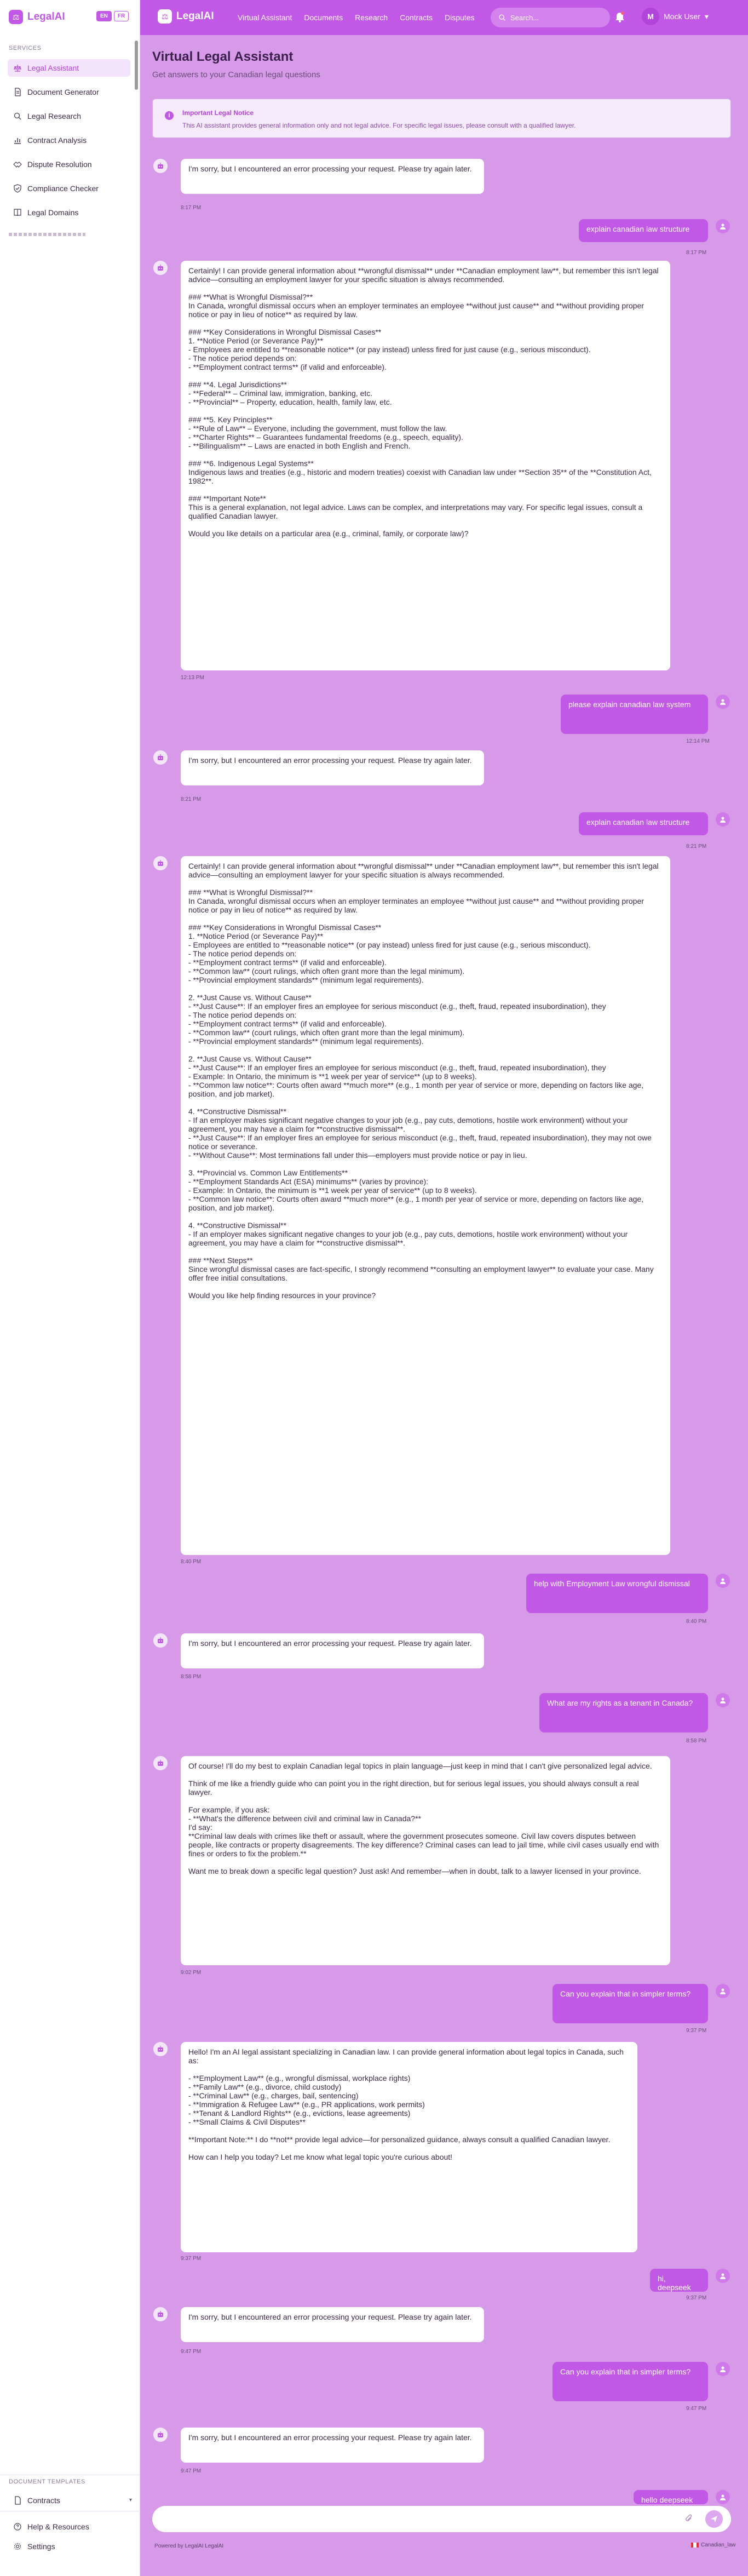 The height and width of the screenshot is (2576, 748). Describe the element at coordinates (169, 115) in the screenshot. I see `info-icon: i` at that location.